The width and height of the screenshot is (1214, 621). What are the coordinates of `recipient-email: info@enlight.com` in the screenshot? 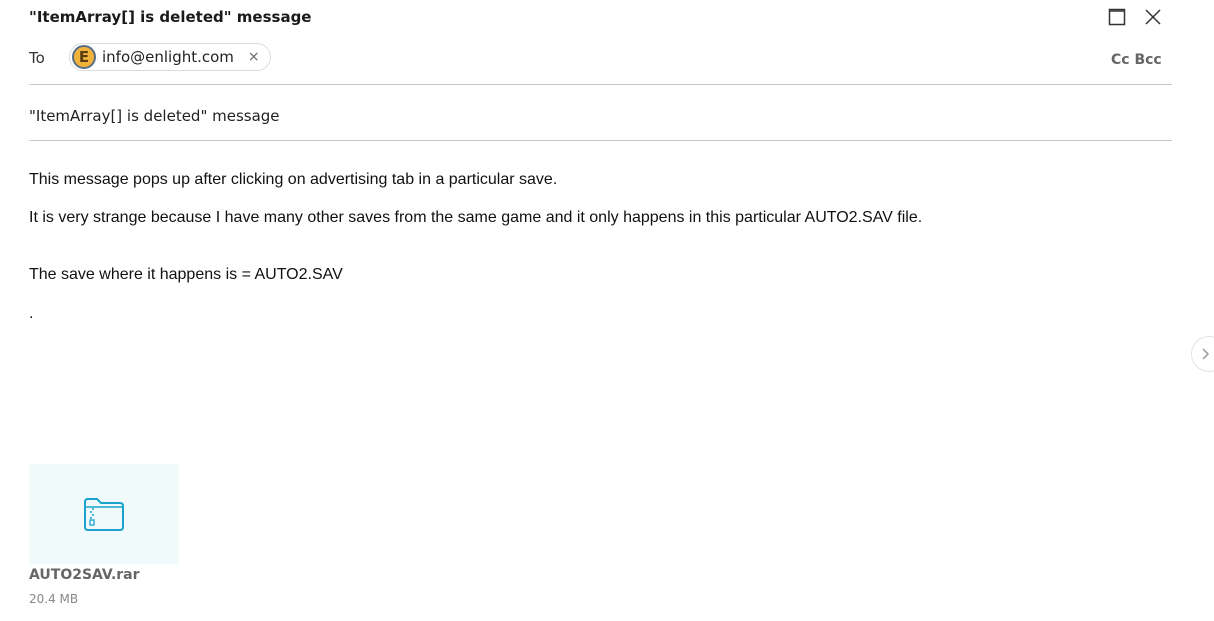 It's located at (168, 57).